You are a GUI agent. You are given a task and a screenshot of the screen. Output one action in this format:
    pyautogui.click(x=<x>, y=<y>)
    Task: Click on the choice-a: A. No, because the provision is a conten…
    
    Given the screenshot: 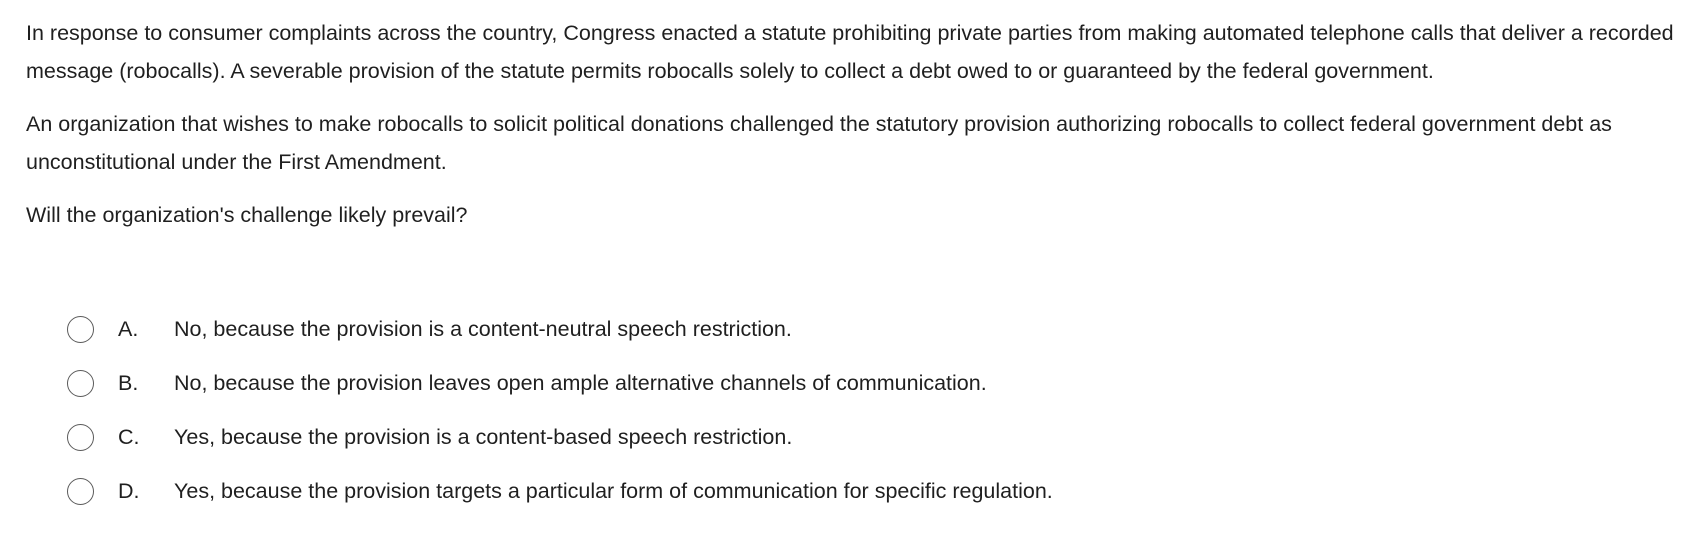 What is the action you would take?
    pyautogui.click(x=867, y=329)
    